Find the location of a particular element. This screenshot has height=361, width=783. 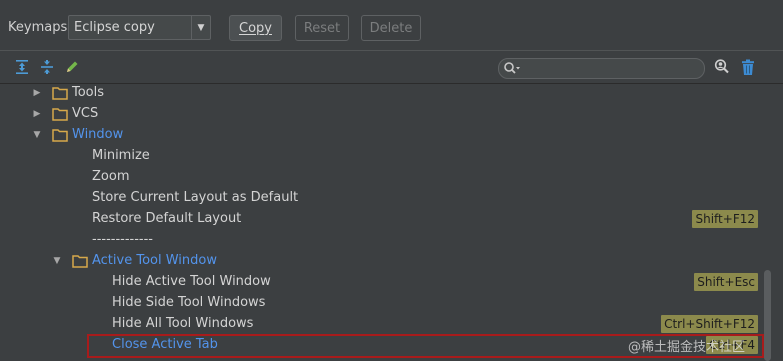

shortcut-badge: Shift+Esc is located at coordinates (726, 282).